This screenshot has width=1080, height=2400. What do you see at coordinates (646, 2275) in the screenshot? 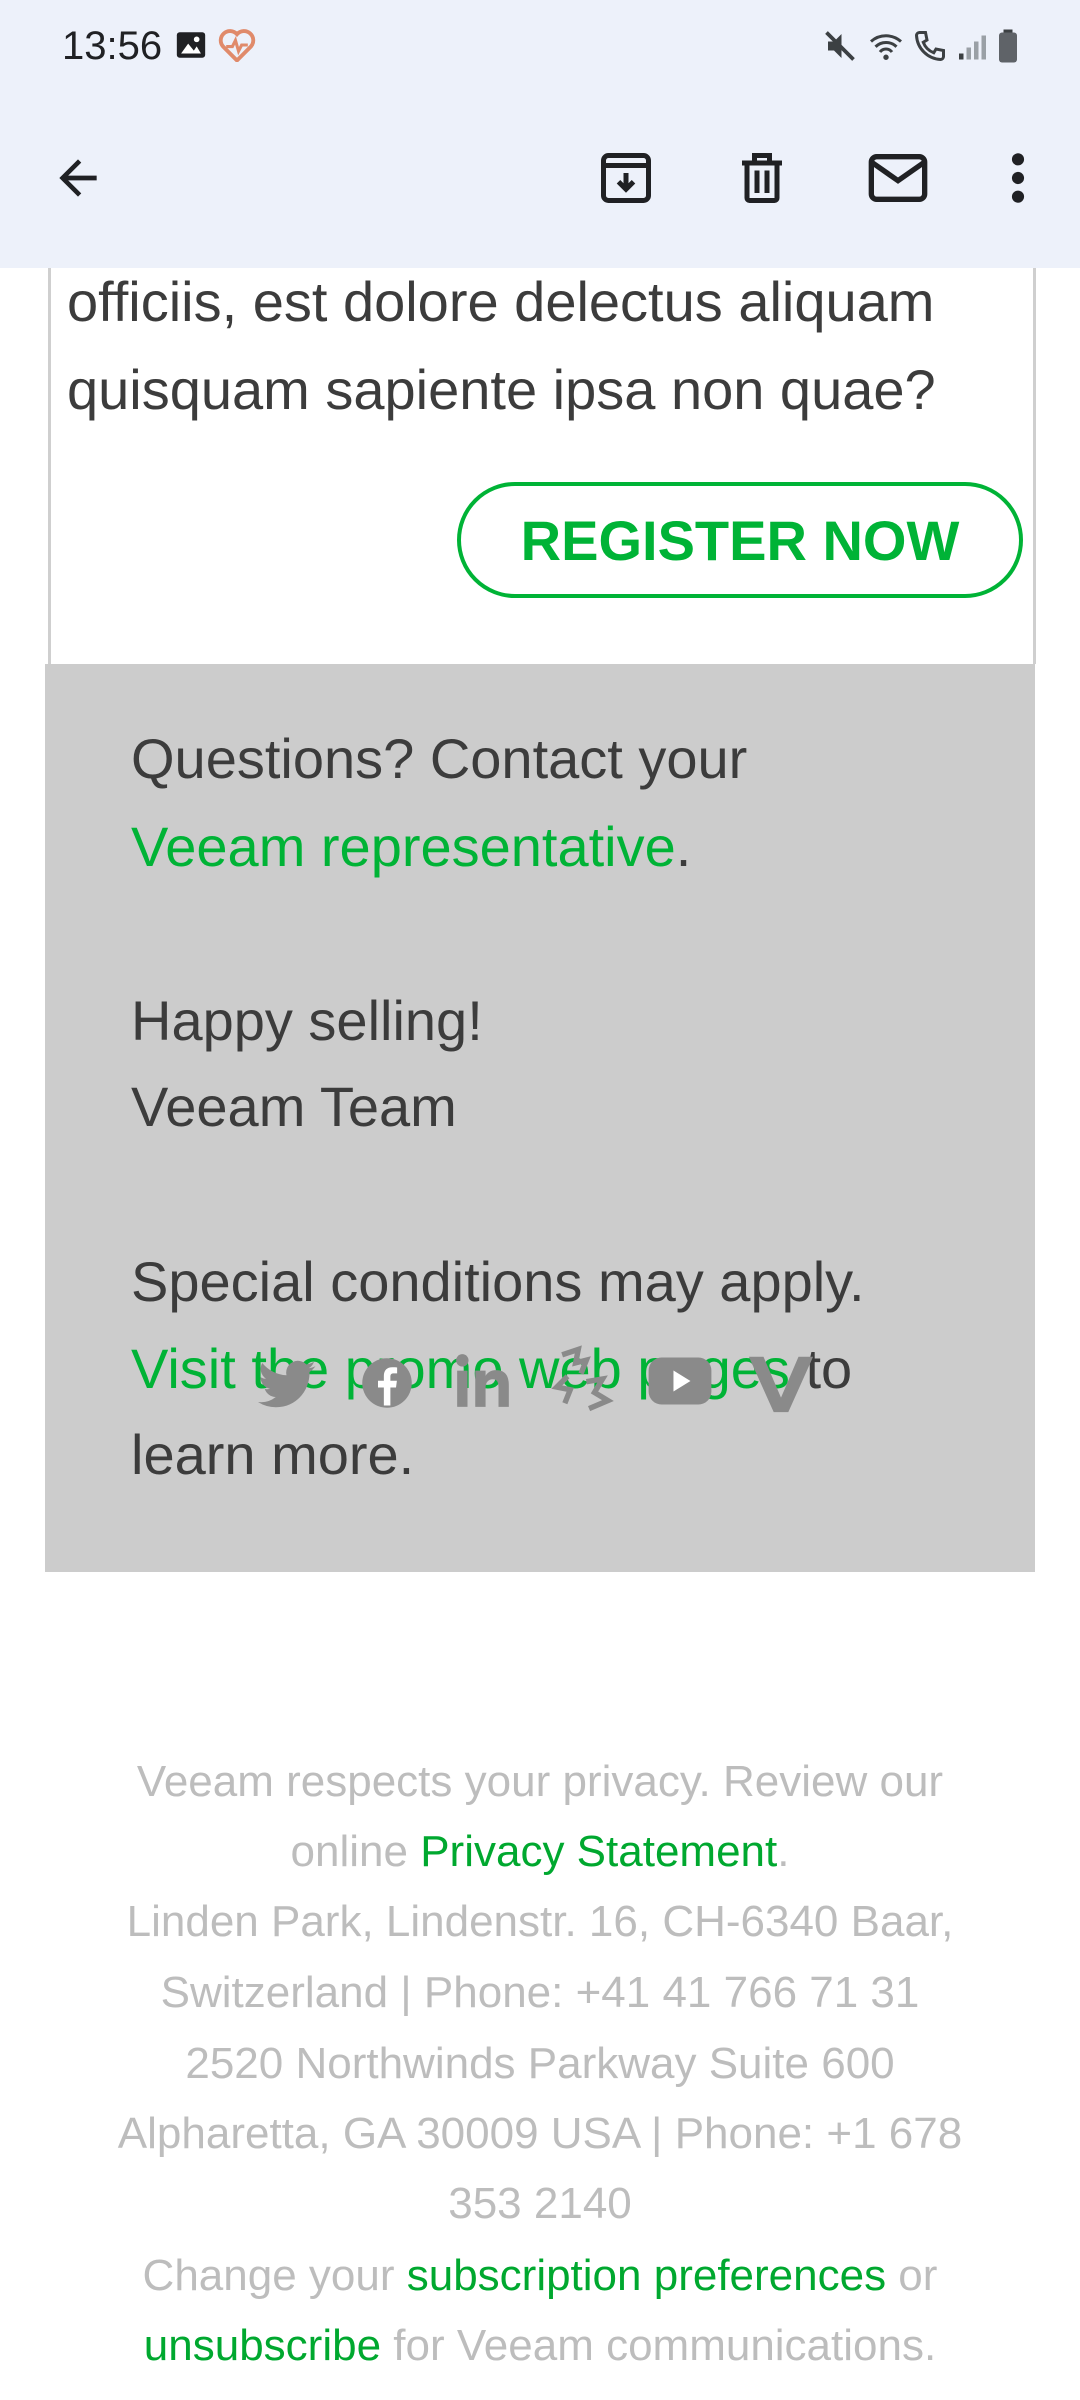
I see `subscription-preferences-link: subscription preferences` at bounding box center [646, 2275].